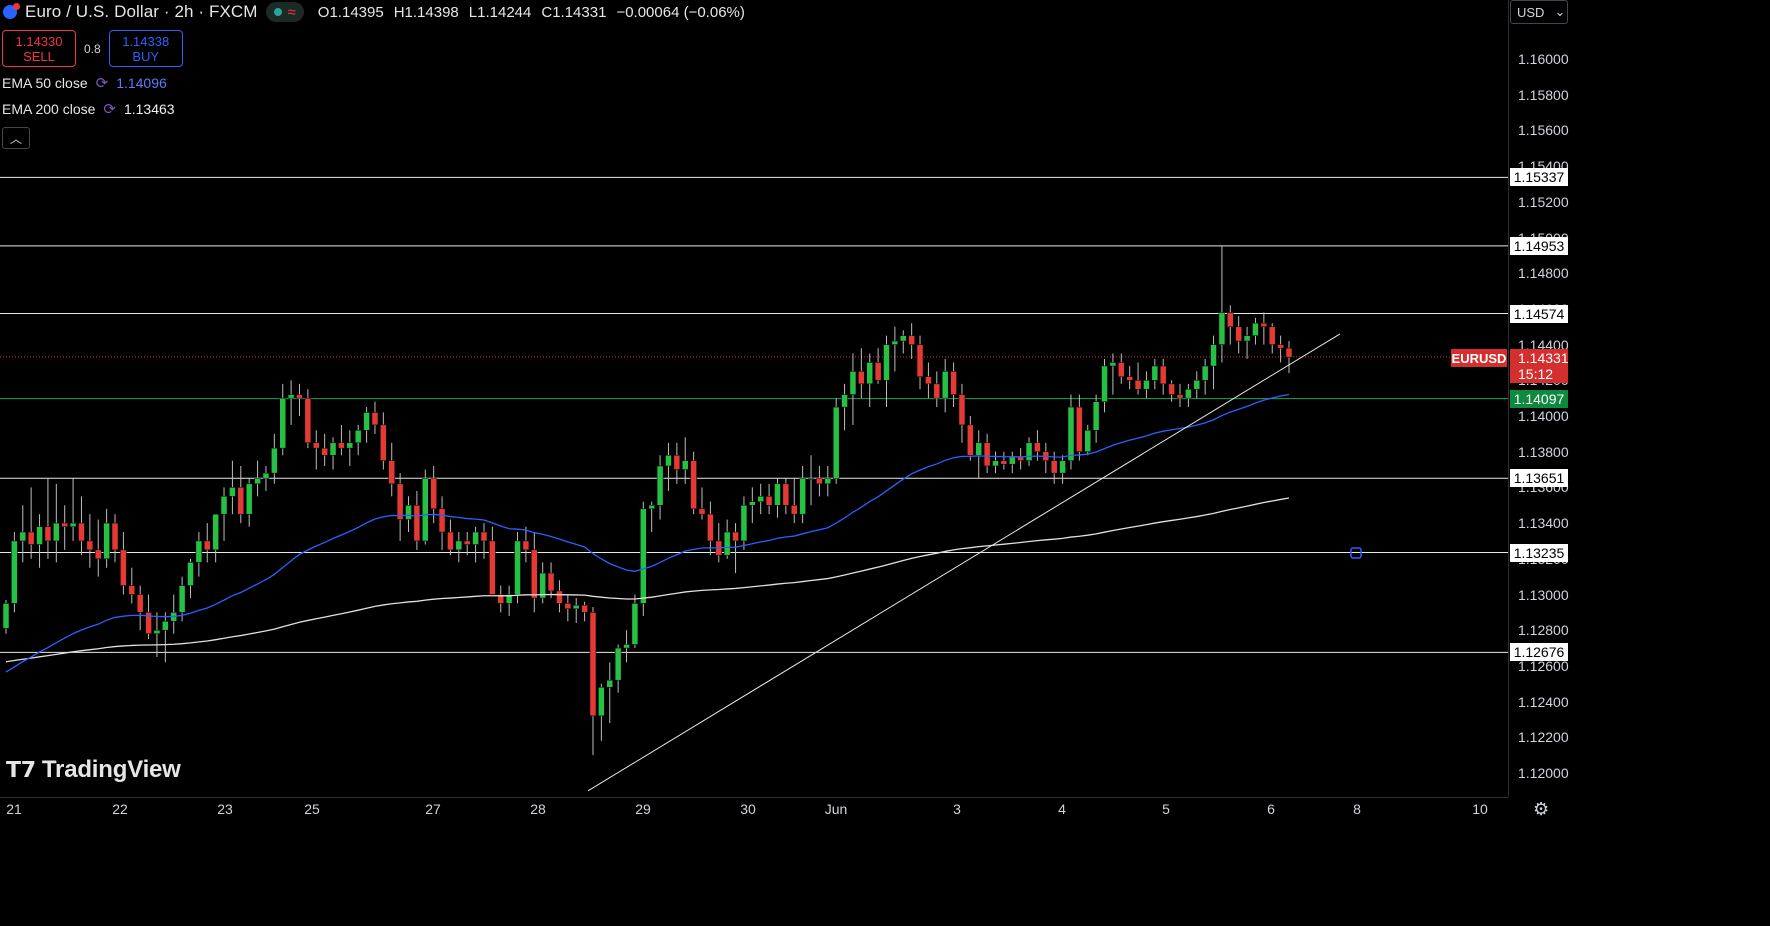  Describe the element at coordinates (92, 48) in the screenshot. I see `trade-panel: 1.14330 SELL 0.8 1.14338 BUY` at that location.